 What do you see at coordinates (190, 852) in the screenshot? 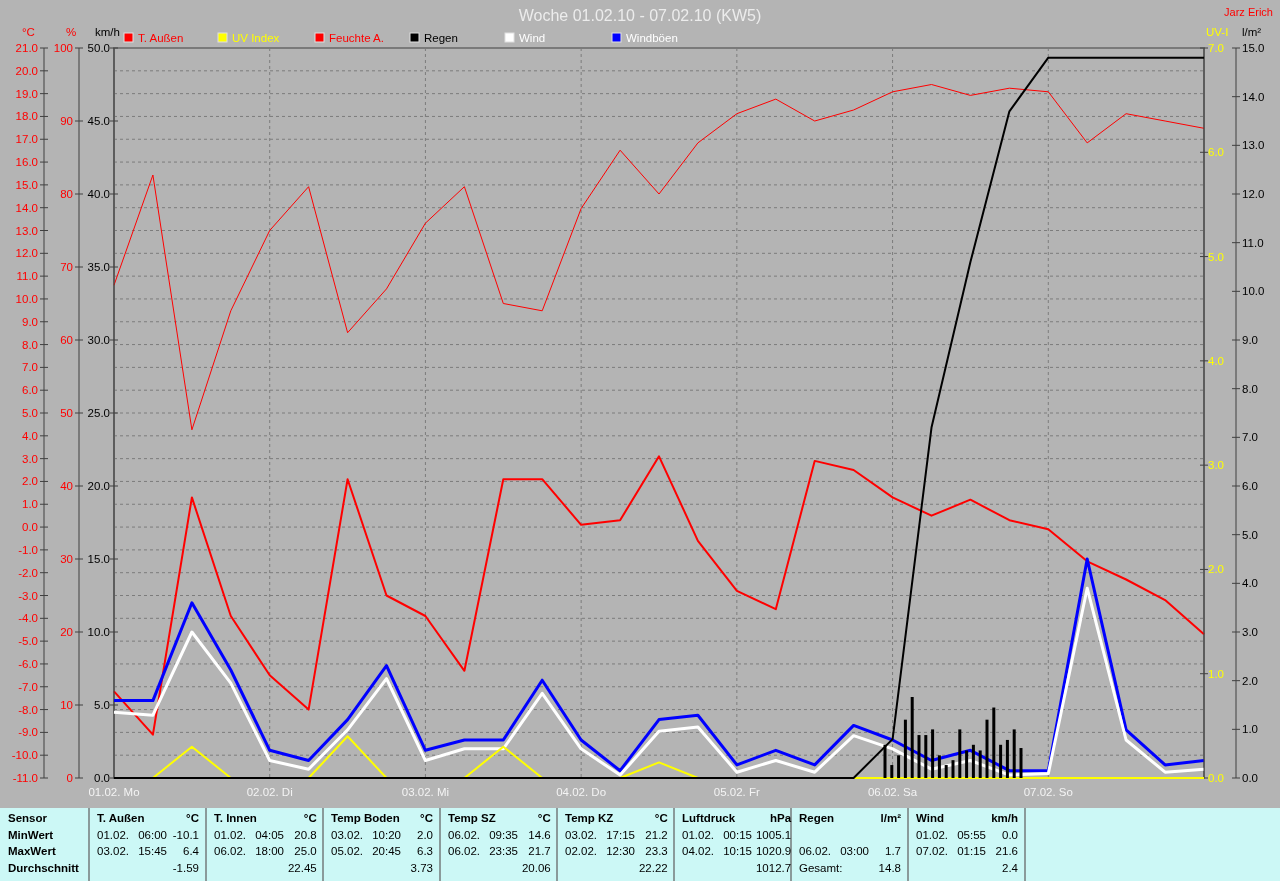
I see `stat-value: 6.4` at bounding box center [190, 852].